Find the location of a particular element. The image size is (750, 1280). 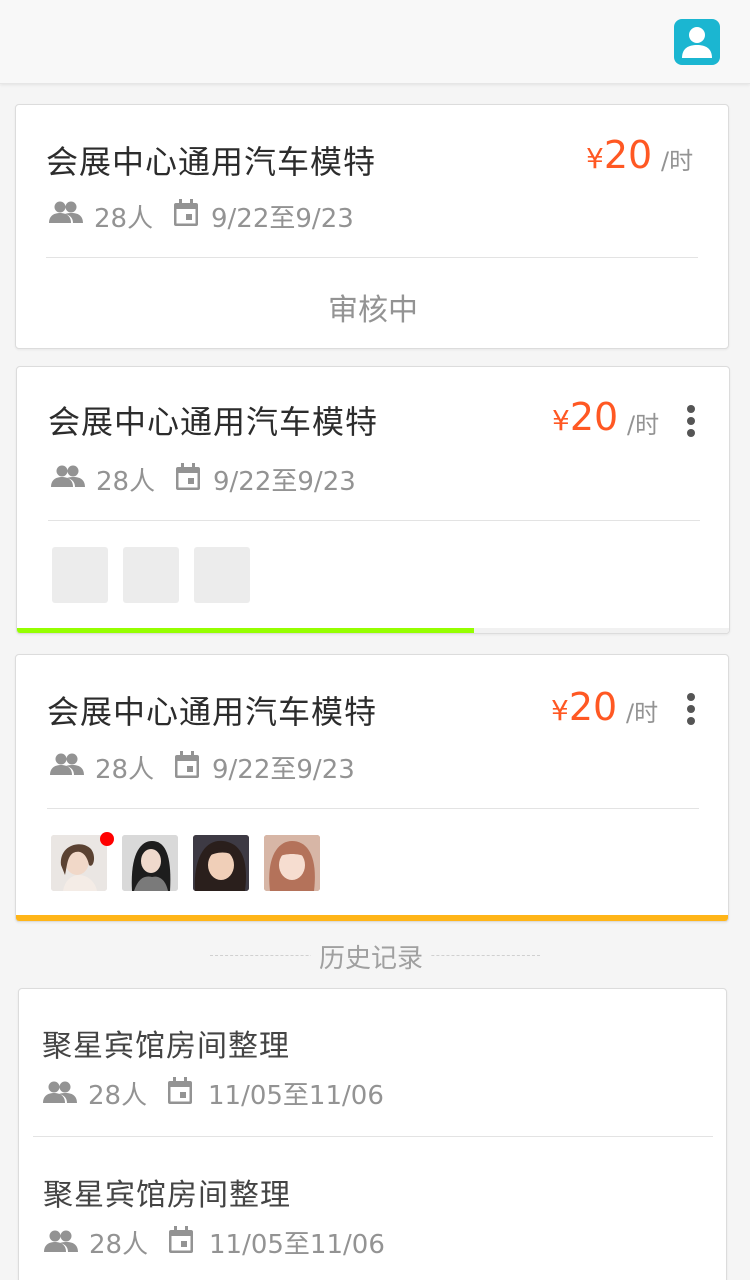

user-icon is located at coordinates (697, 42).